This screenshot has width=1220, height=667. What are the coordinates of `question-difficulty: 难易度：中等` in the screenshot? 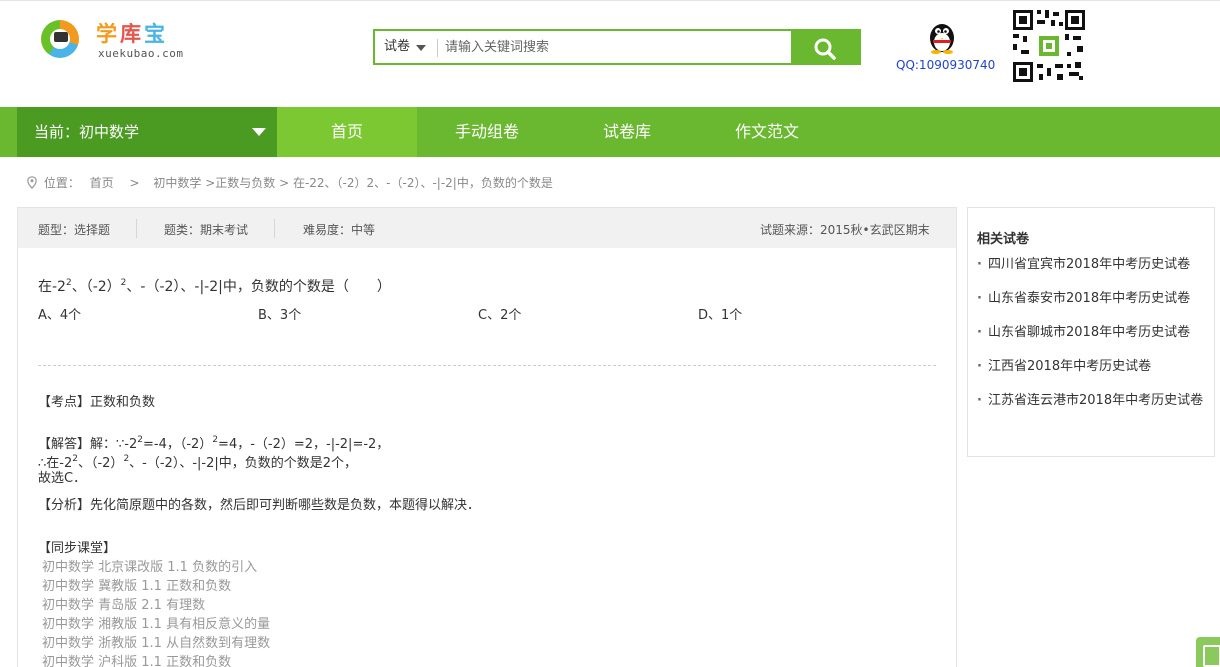 It's located at (339, 230).